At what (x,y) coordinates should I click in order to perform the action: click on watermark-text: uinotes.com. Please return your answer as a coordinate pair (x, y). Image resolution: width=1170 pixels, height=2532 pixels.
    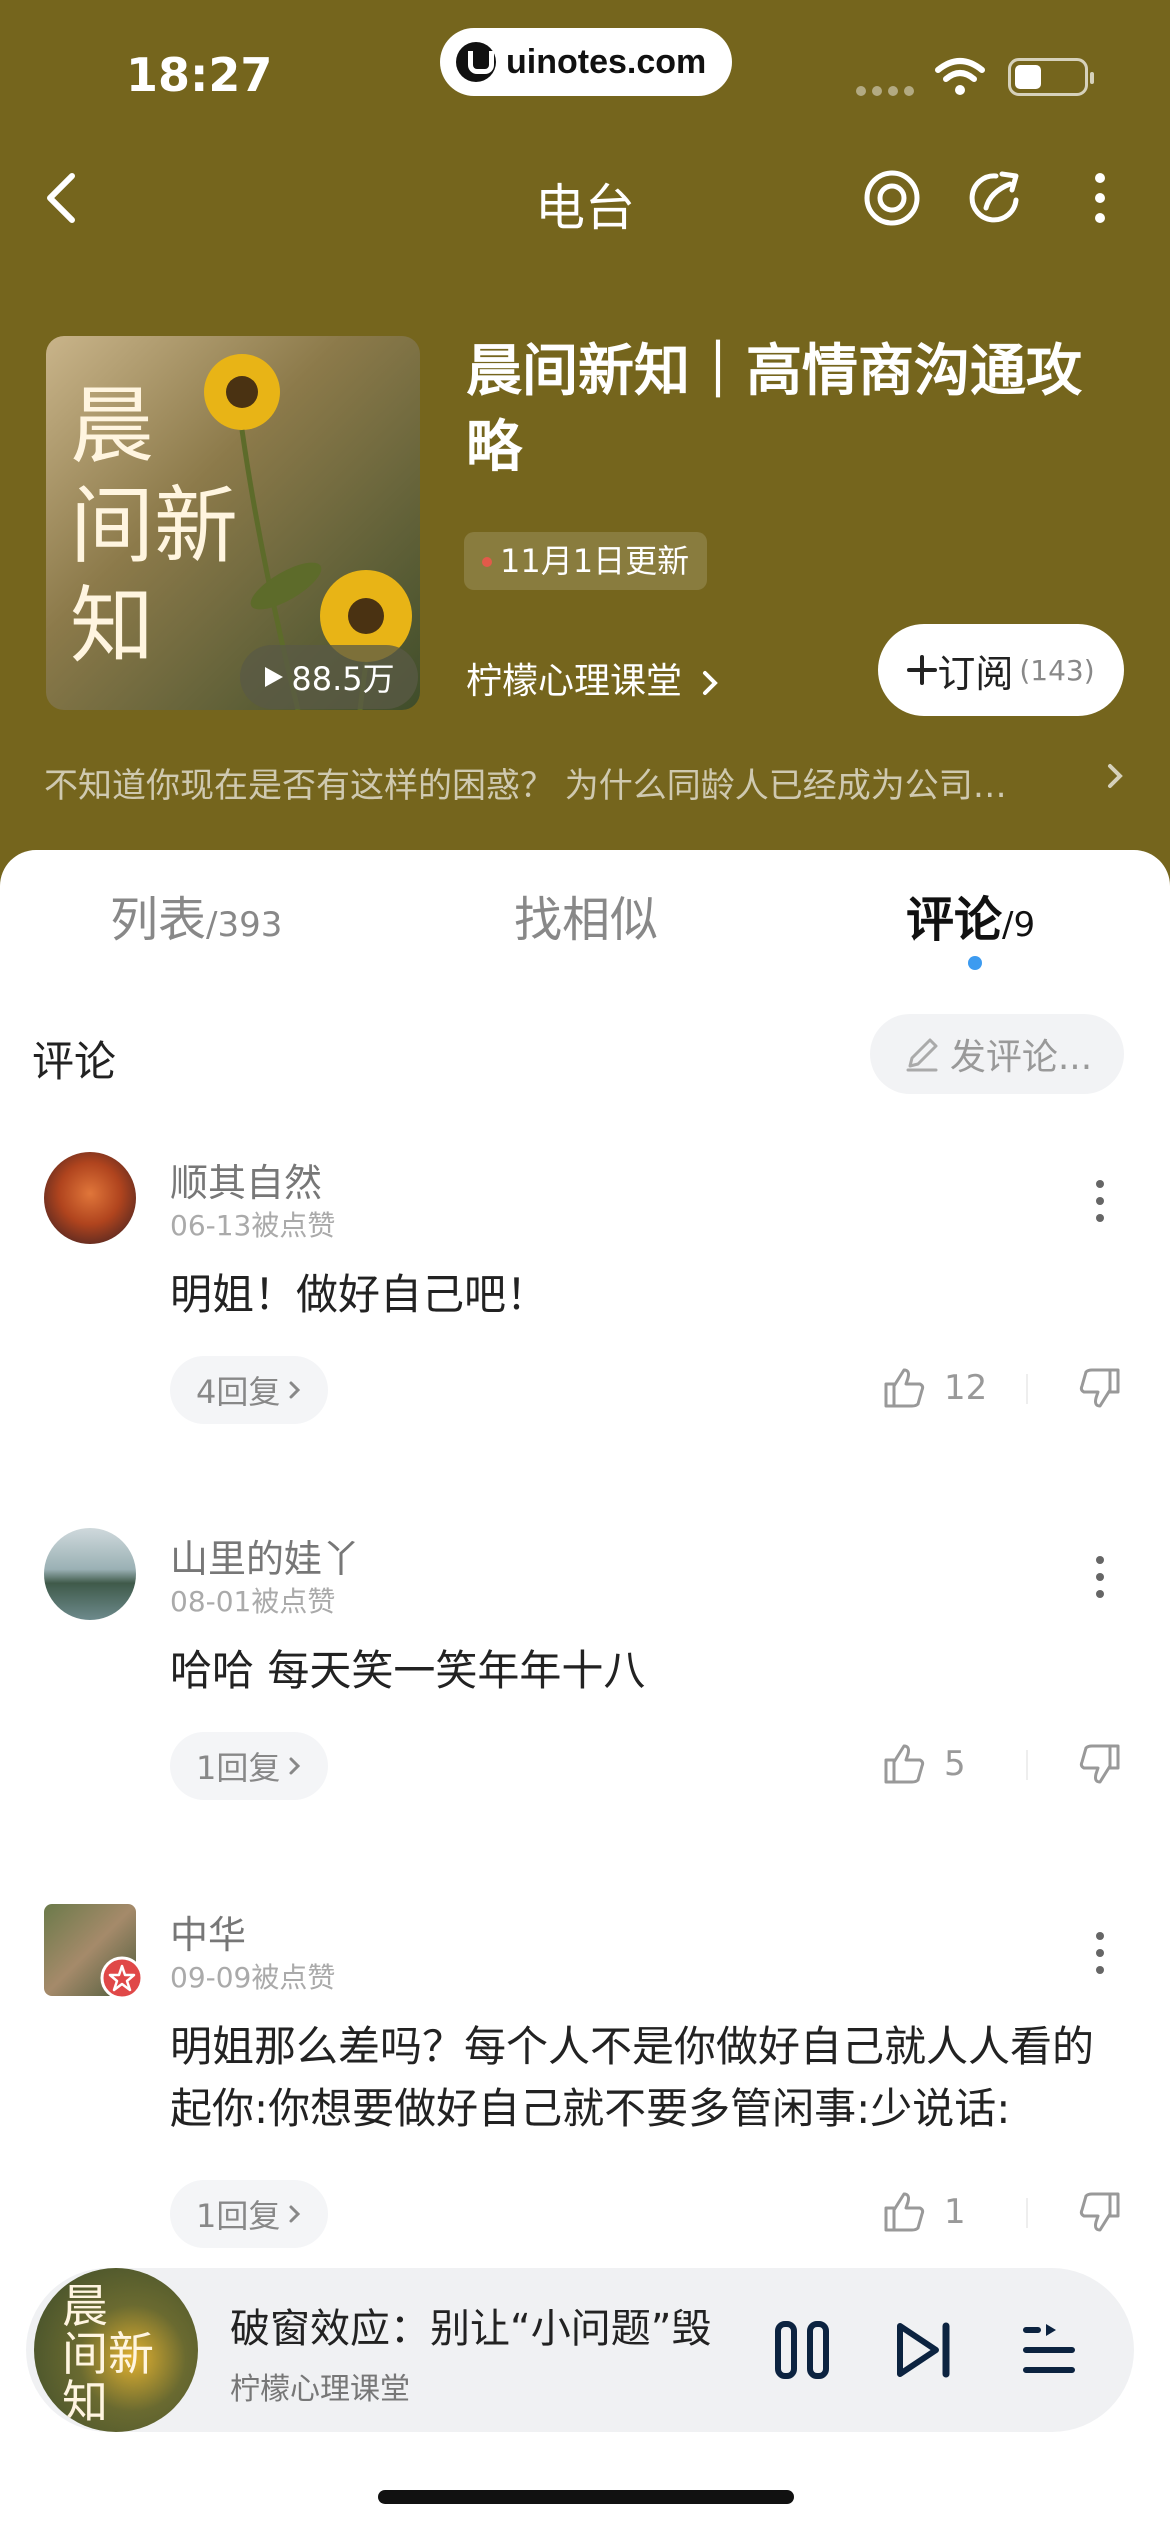
    Looking at the image, I should click on (606, 61).